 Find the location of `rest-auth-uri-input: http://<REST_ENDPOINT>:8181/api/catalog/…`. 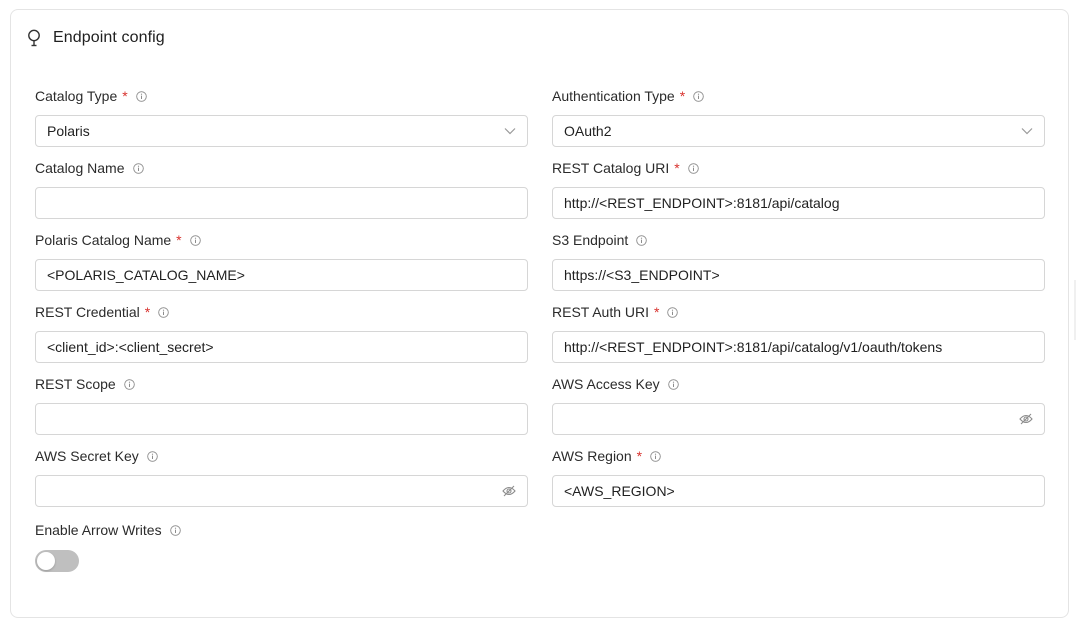

rest-auth-uri-input: http://<REST_ENDPOINT>:8181/api/catalog/… is located at coordinates (798, 347).